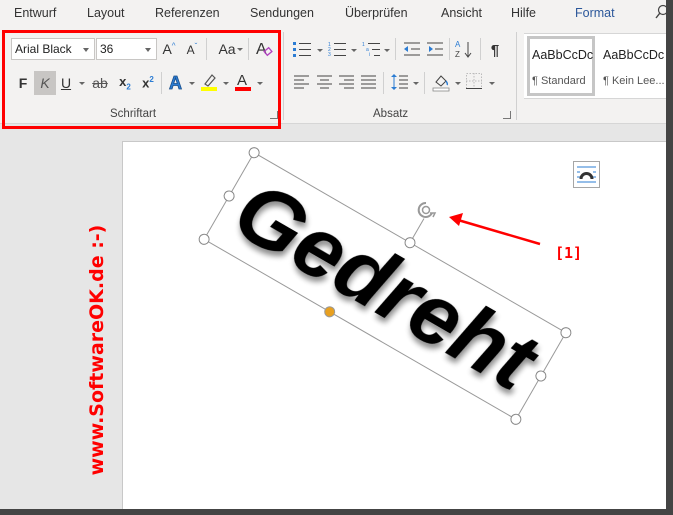 The image size is (673, 515). I want to click on annotation-label: [1], so click(569, 253).